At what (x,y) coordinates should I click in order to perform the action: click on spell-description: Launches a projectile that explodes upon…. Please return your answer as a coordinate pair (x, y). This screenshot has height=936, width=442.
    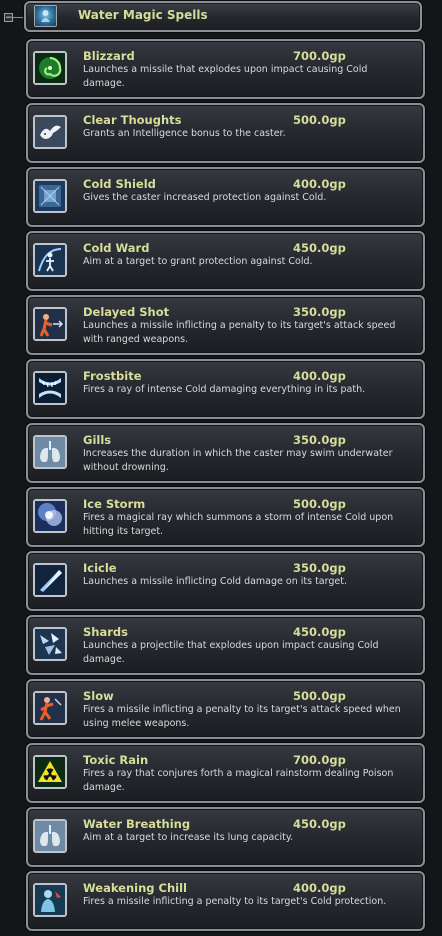
    Looking at the image, I should click on (231, 652).